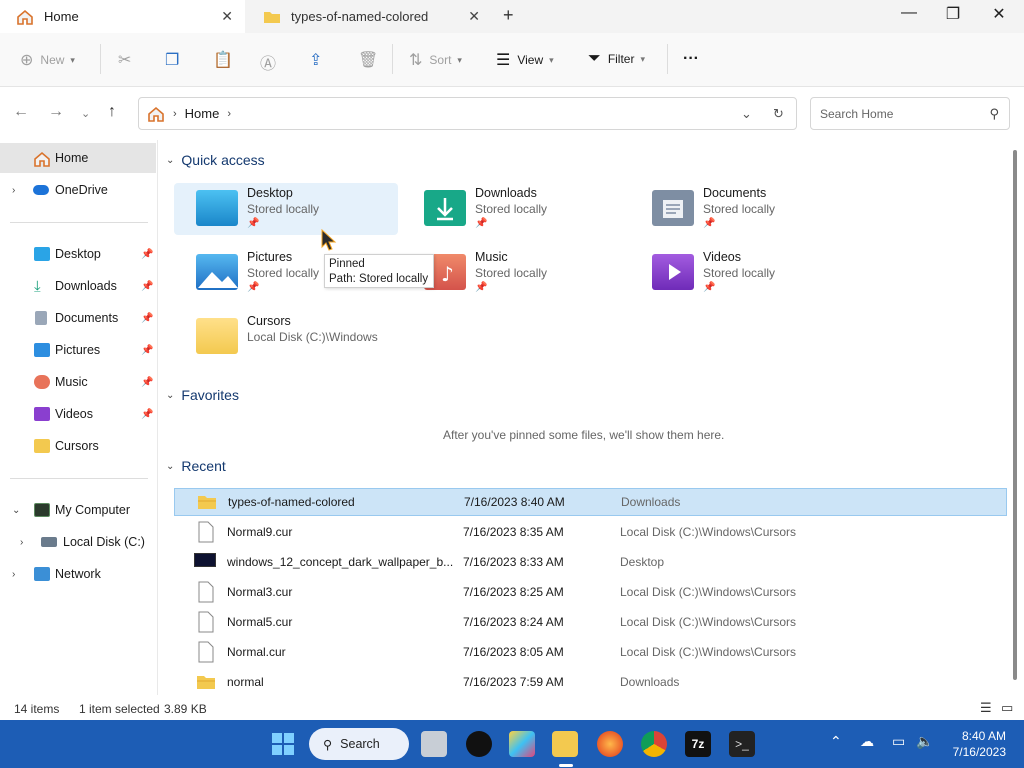 The width and height of the screenshot is (1024, 768). I want to click on sidebar-item-downloads: ⤓ Downloads 📌, so click(78, 286).